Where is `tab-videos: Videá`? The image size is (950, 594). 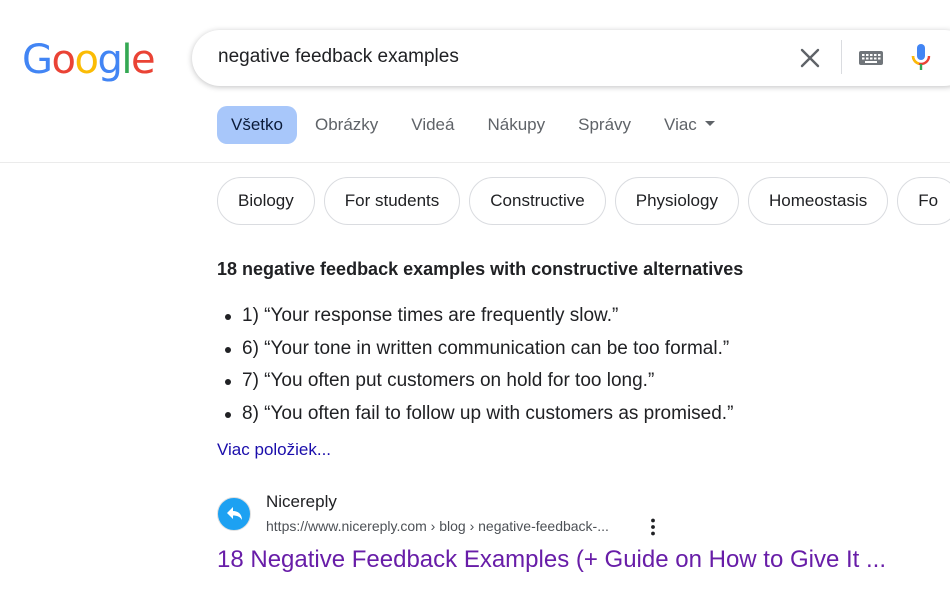
tab-videos: Videá is located at coordinates (432, 125).